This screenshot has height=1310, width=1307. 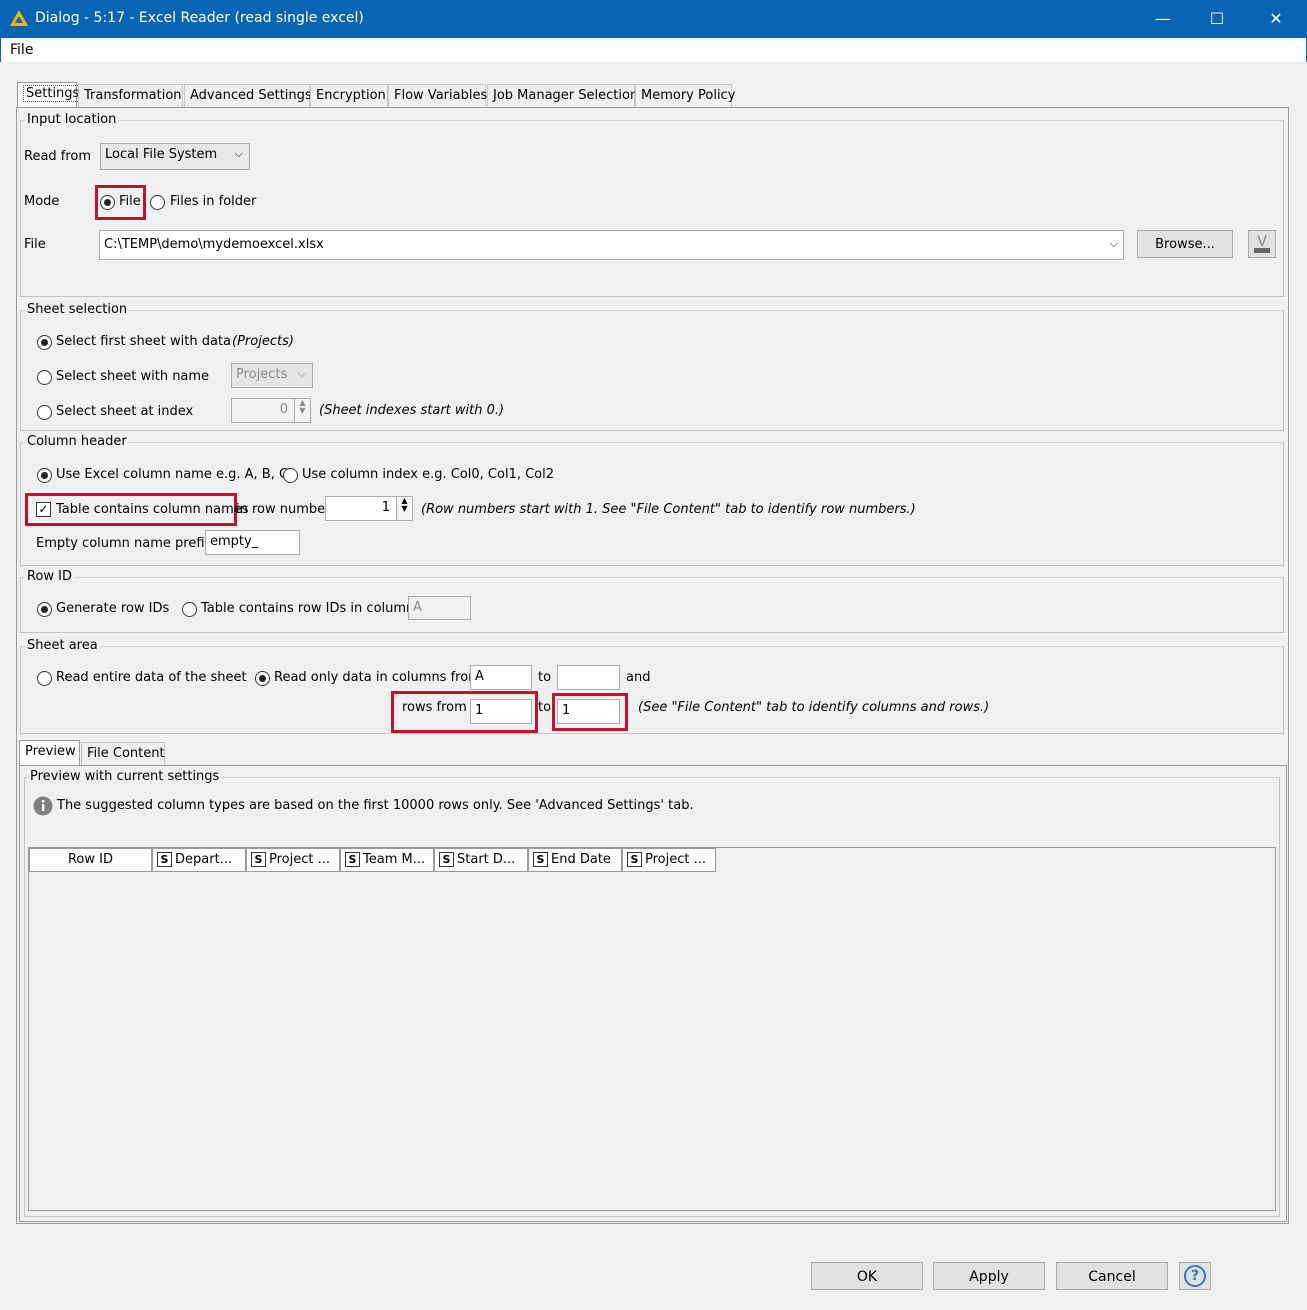 I want to click on menu-bar: File, so click(x=653, y=50).